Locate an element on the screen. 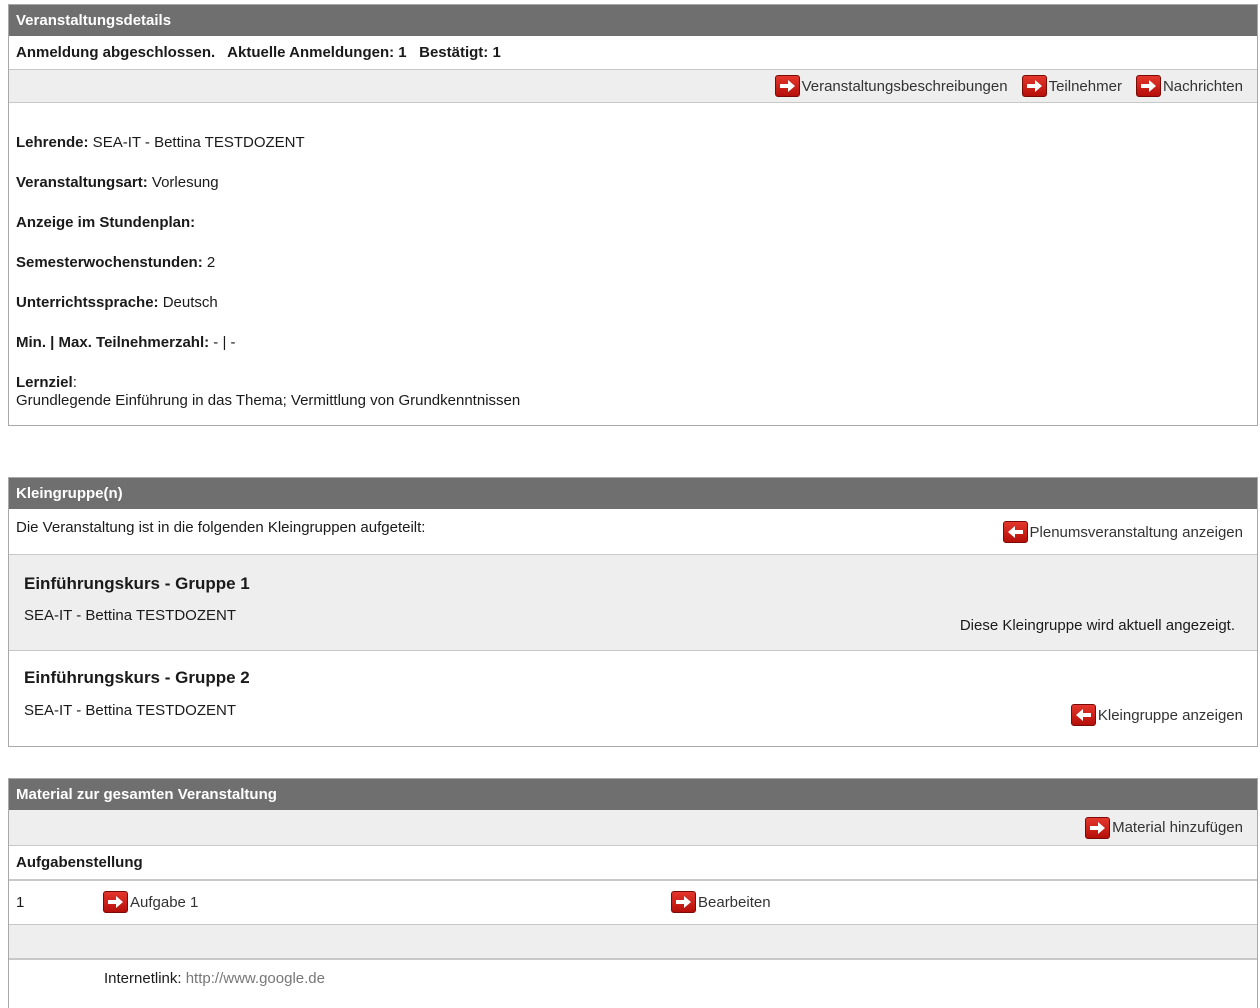 This screenshot has width=1260, height=1008. add-material-link: Material hinzufügen is located at coordinates (1164, 827).